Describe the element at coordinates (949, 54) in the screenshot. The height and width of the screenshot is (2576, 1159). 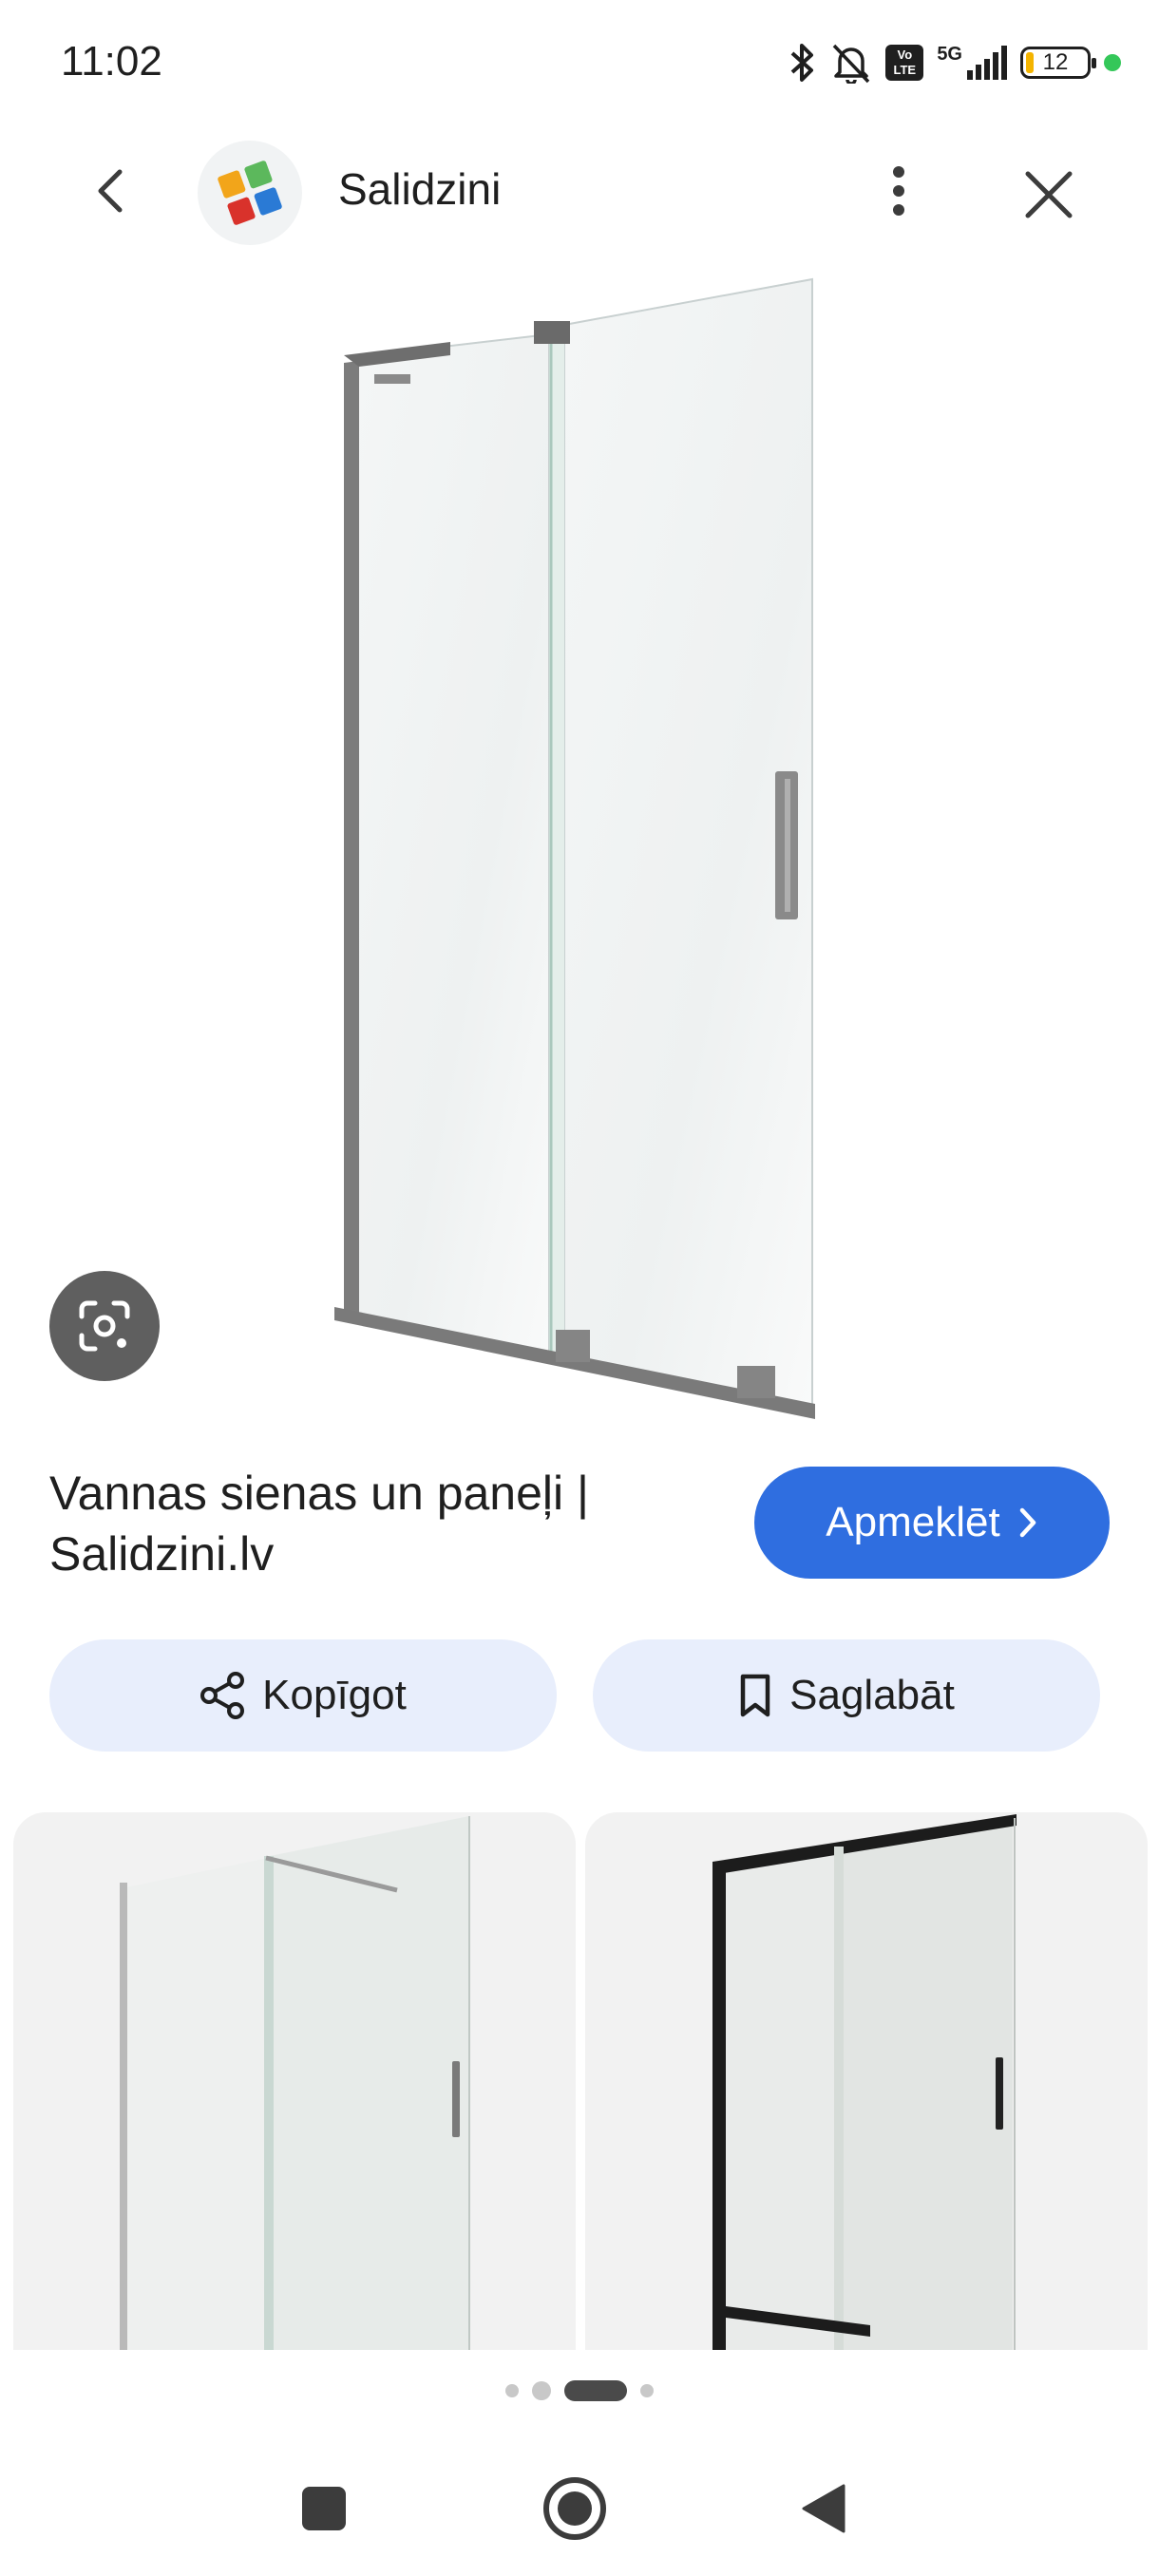
I see `network-label: 5G` at that location.